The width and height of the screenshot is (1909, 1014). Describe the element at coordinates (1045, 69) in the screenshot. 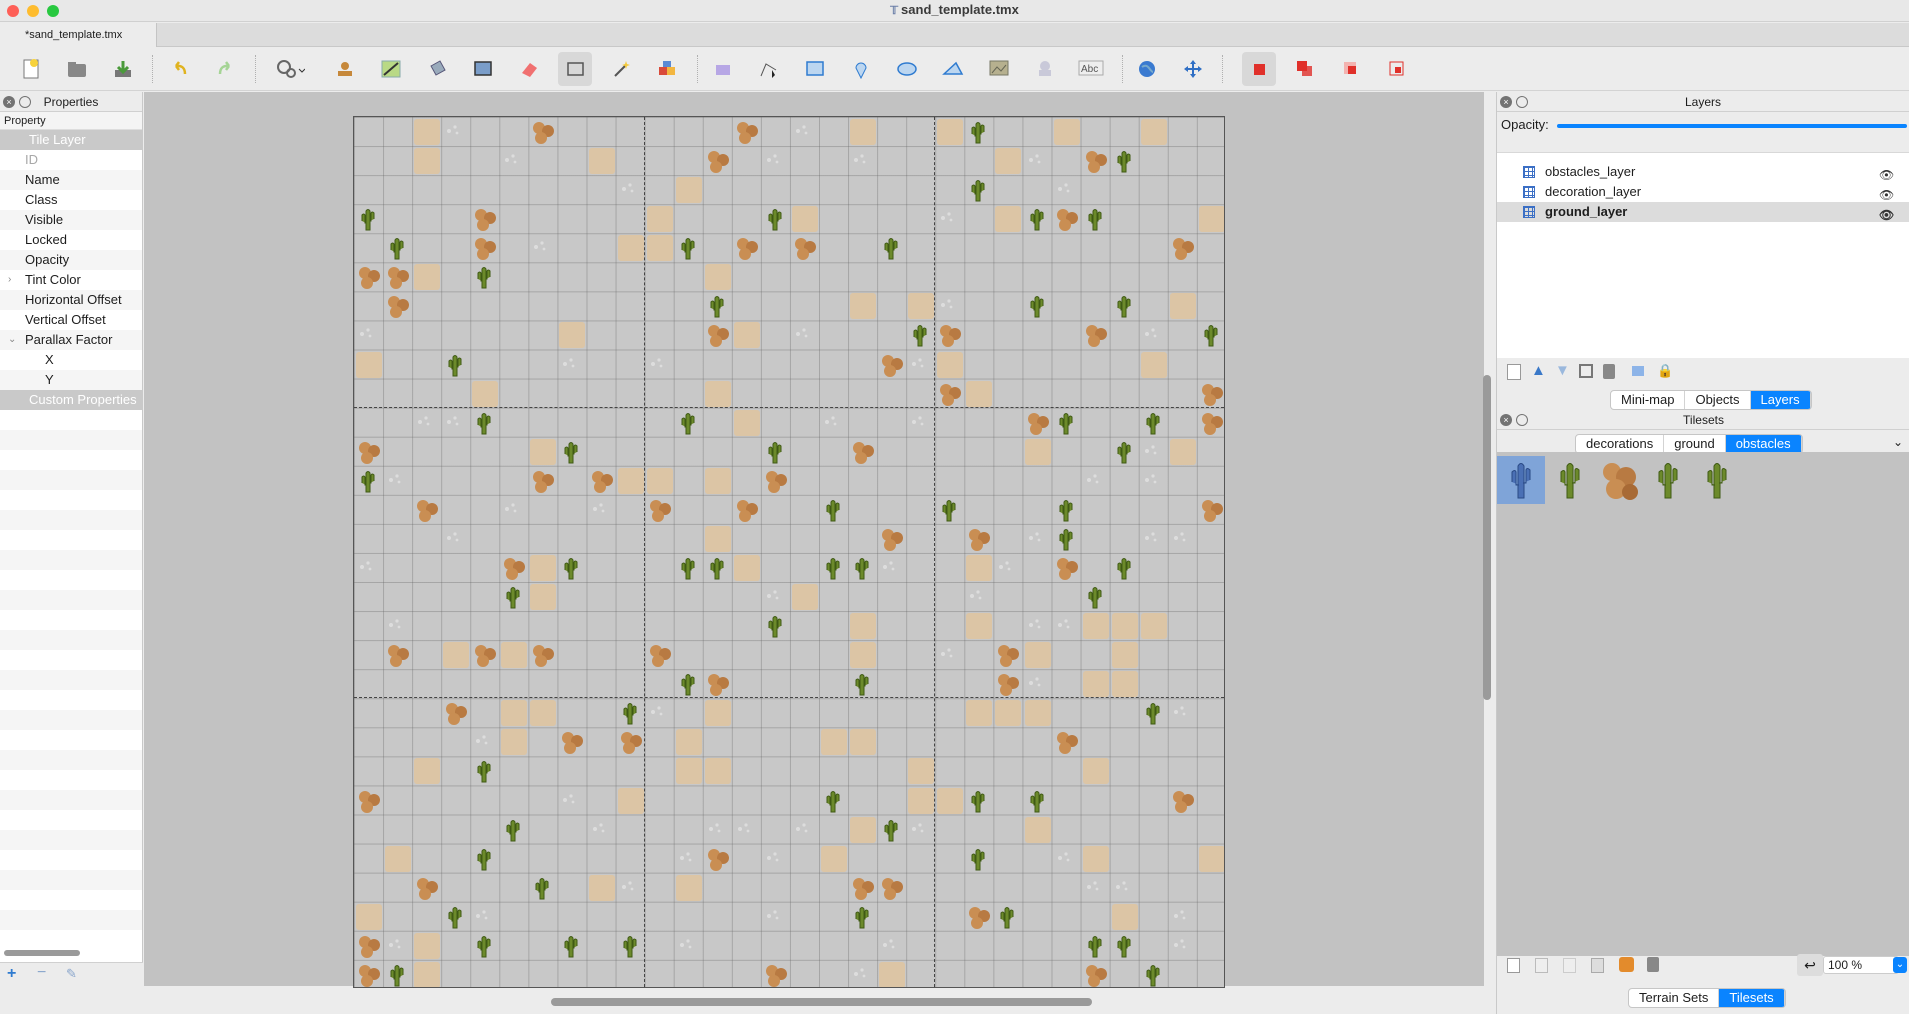

I see `insert-template-button` at that location.